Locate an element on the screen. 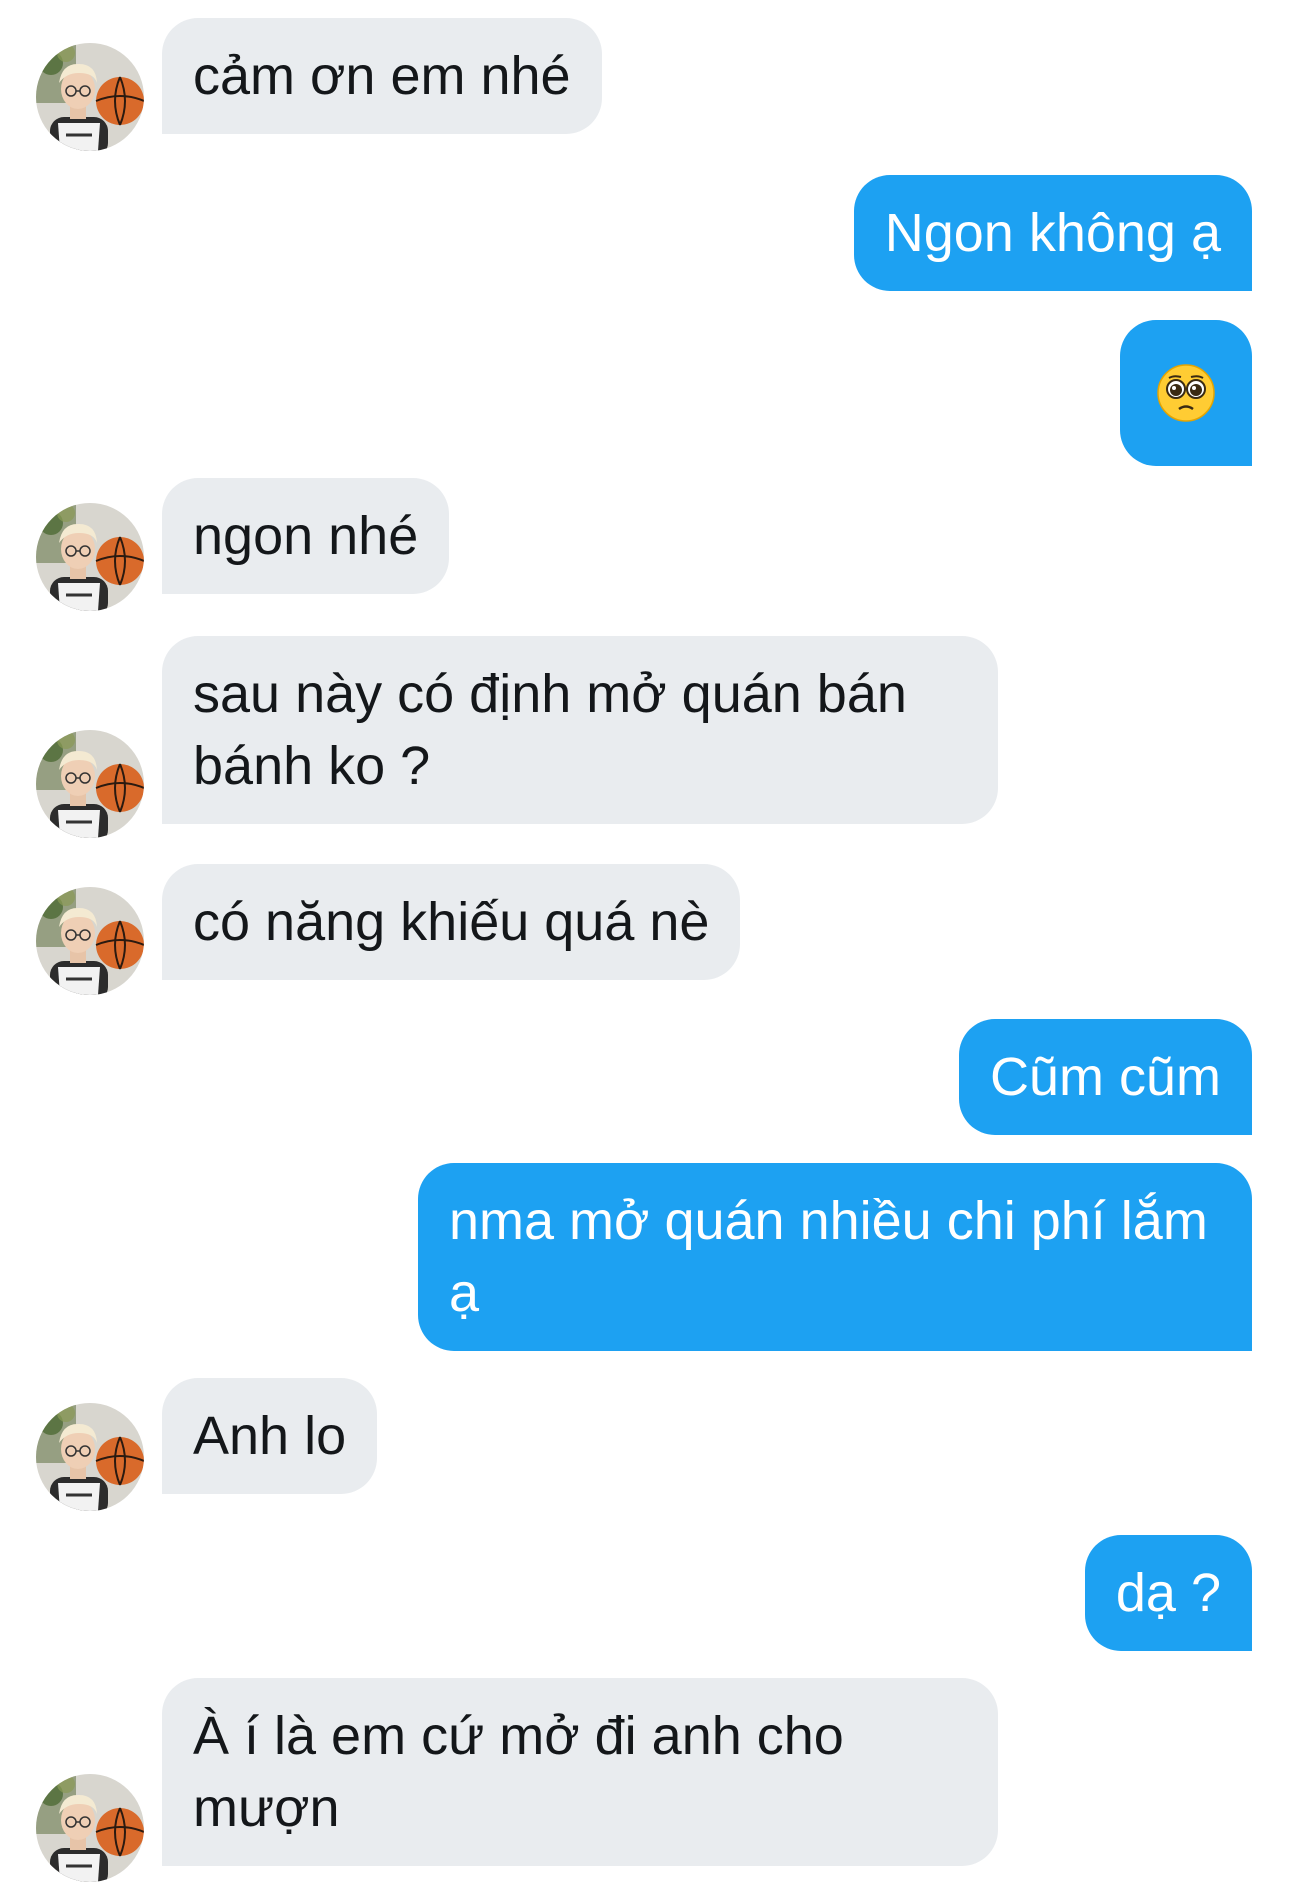 This screenshot has width=1290, height=1885. received-message: có năng khiếu quá nè is located at coordinates (451, 922).